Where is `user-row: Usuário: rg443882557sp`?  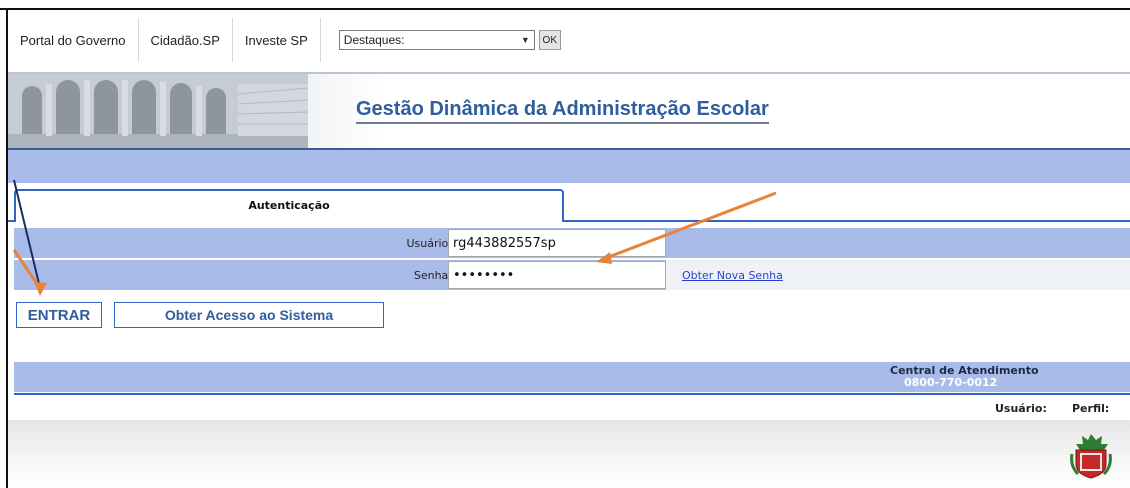
user-row: Usuário: rg443882557sp is located at coordinates (572, 243).